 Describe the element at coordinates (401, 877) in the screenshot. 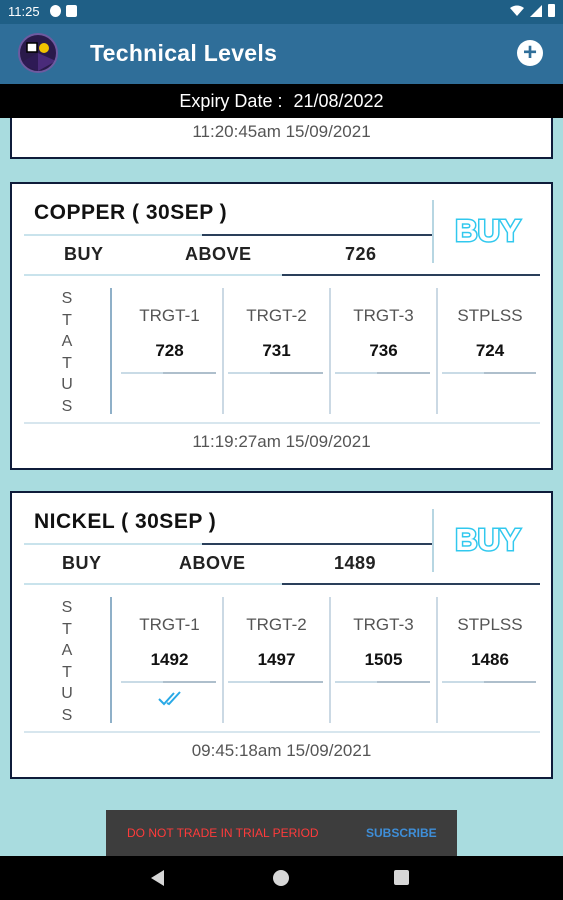

I see `recents-icon` at that location.